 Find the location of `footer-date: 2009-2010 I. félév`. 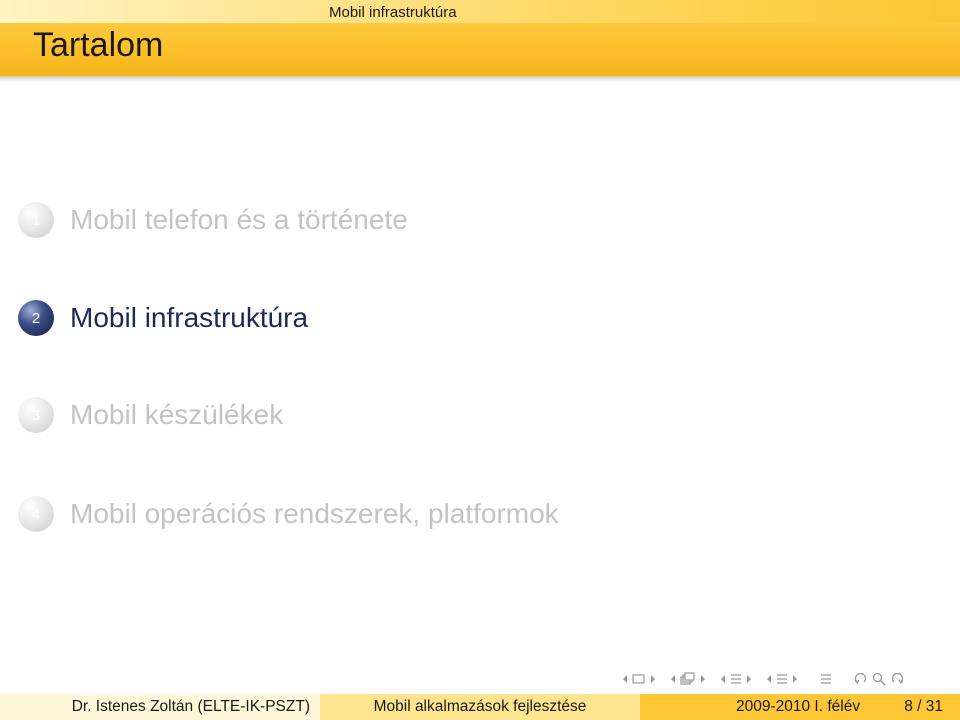

footer-date: 2009-2010 I. félév is located at coordinates (798, 706).